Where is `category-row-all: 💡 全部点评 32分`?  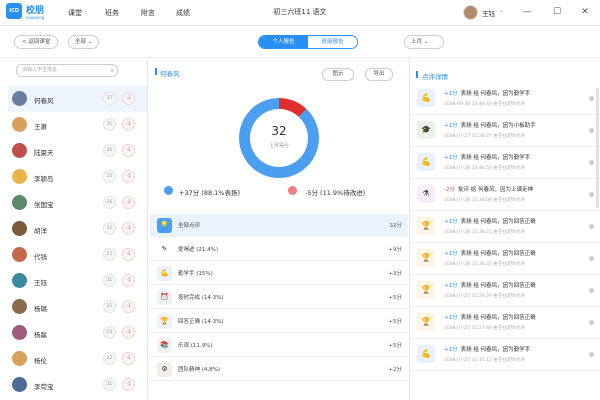
category-row-all: 💡 全部点评 32分 is located at coordinates (279, 225).